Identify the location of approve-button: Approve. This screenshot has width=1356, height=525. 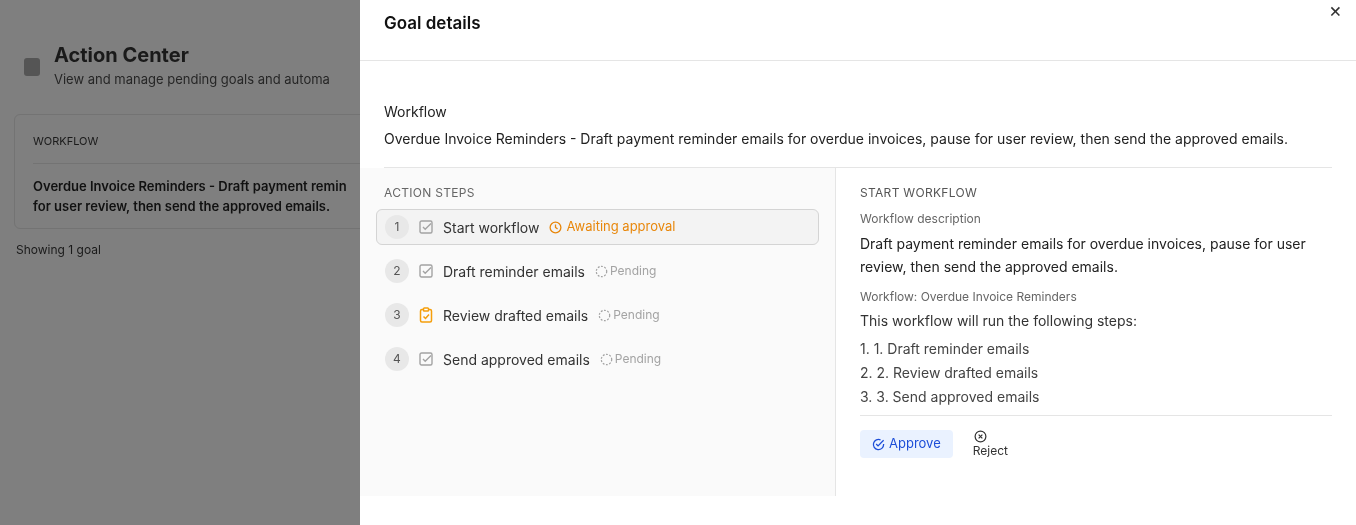
(906, 444).